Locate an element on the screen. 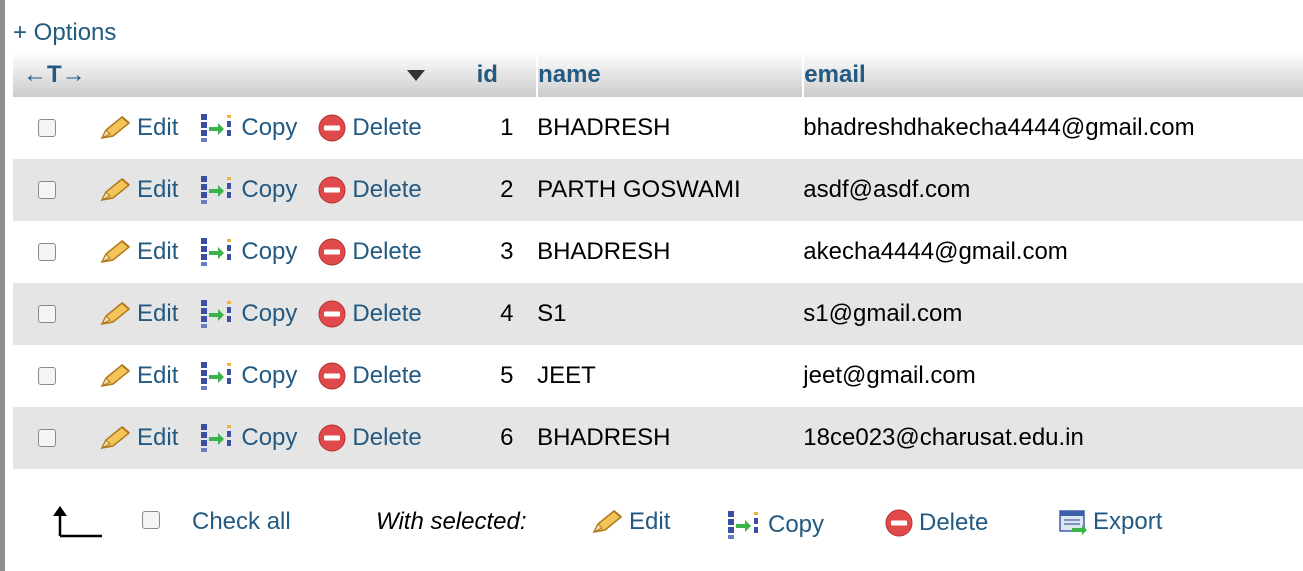  sort-toggle is located at coordinates (441, 74).